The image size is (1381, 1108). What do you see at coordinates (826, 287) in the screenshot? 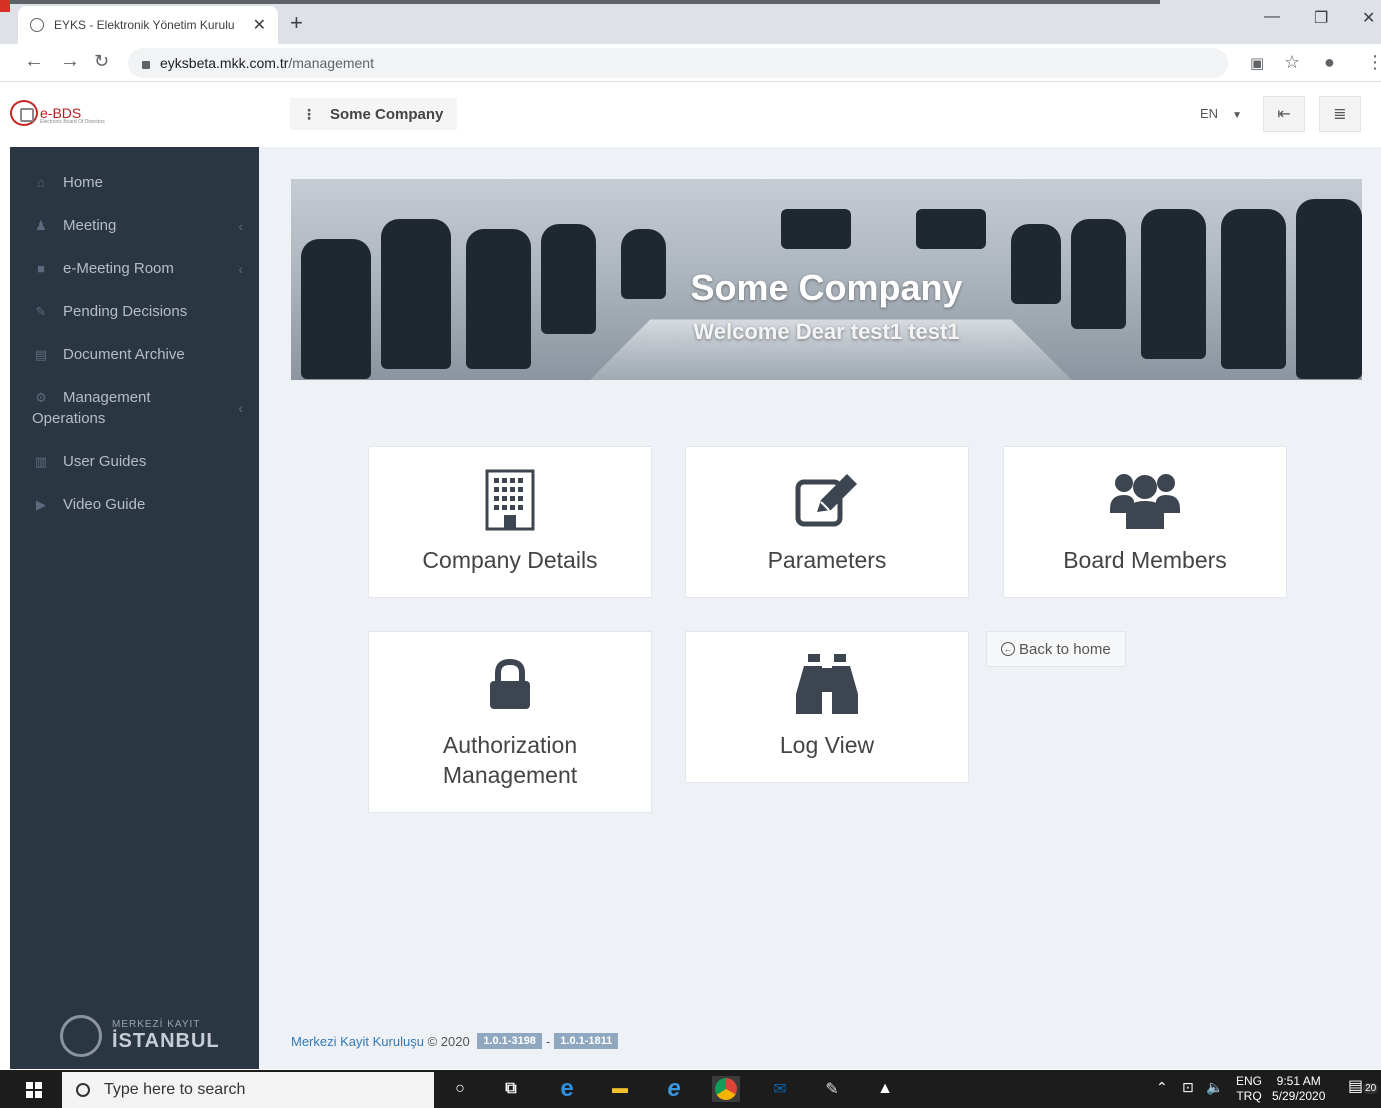
I see `banner-company-title: Some Company` at bounding box center [826, 287].